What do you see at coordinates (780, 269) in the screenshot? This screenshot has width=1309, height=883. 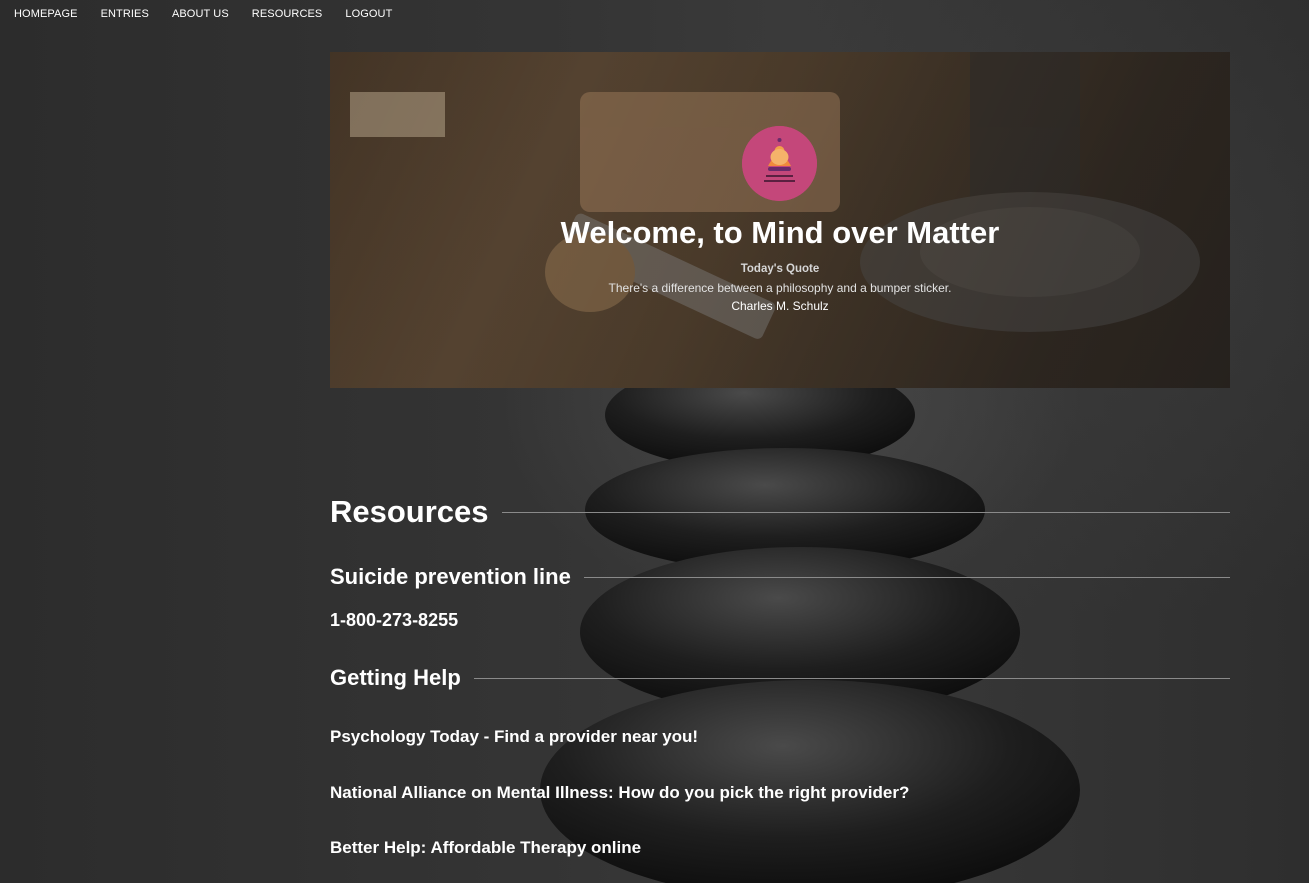 I see `quote-label: Today's Quote` at bounding box center [780, 269].